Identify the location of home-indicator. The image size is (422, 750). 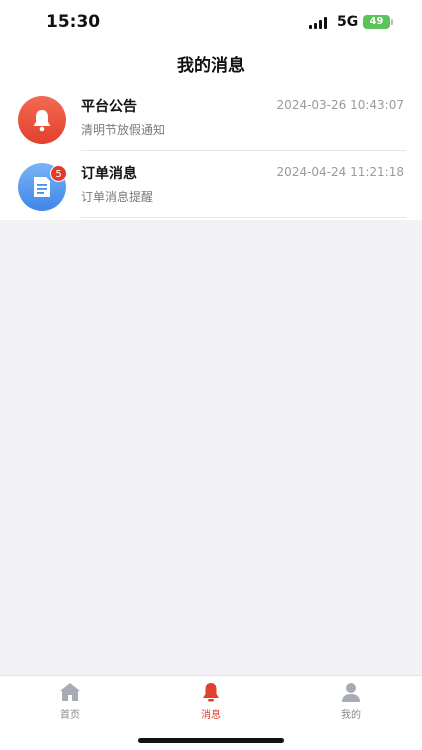
(211, 740).